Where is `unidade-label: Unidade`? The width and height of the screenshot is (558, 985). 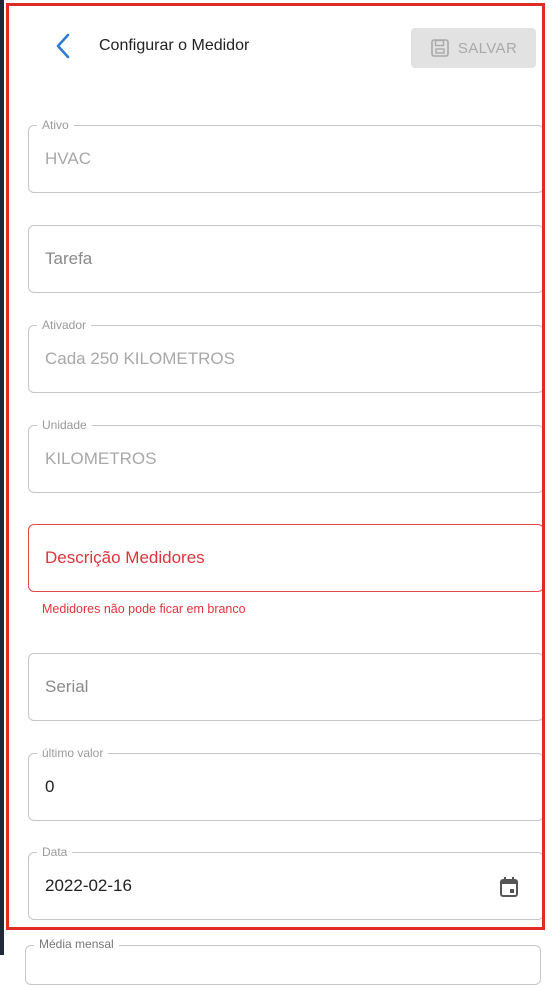
unidade-label: Unidade is located at coordinates (64, 425).